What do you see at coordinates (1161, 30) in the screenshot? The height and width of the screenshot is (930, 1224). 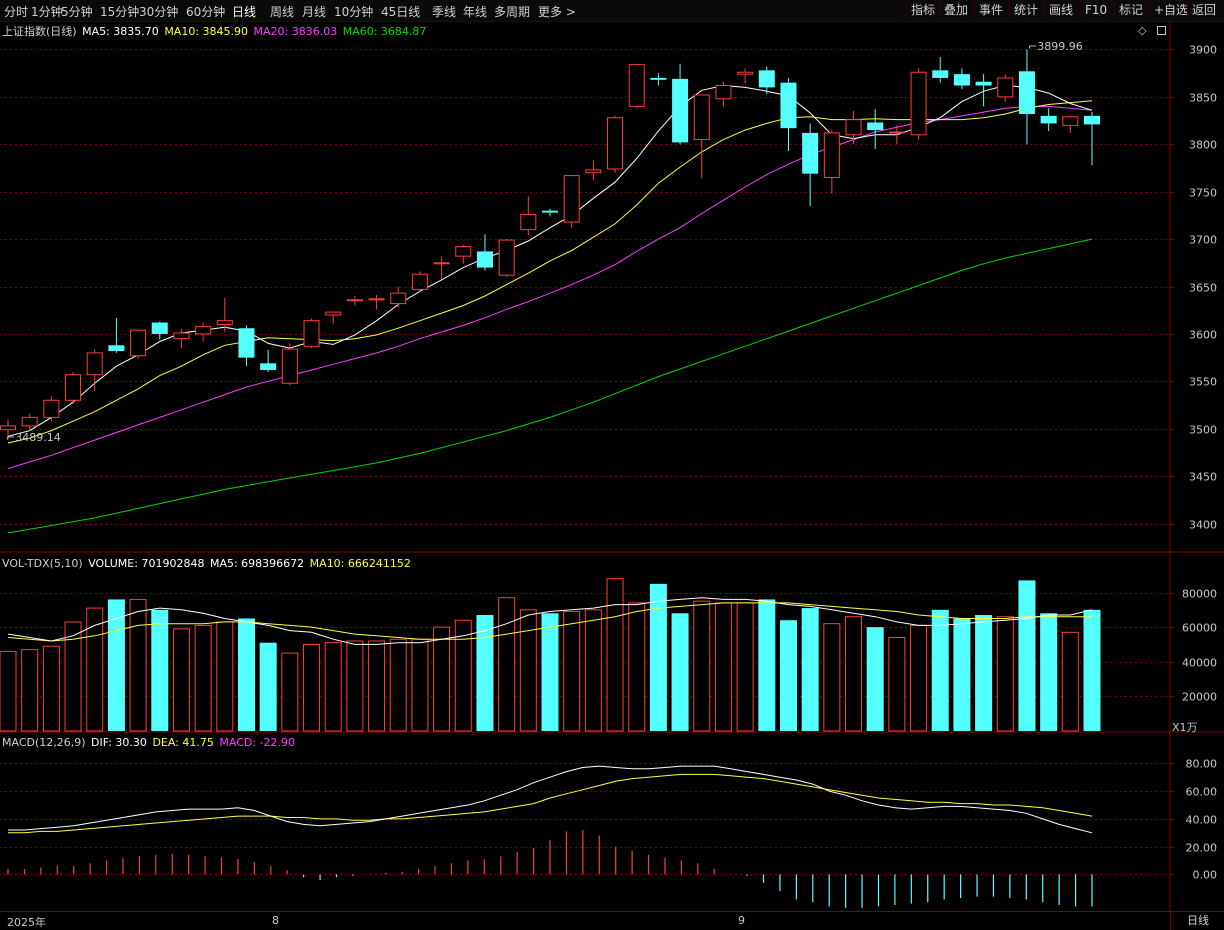 I see `small-square-icon` at bounding box center [1161, 30].